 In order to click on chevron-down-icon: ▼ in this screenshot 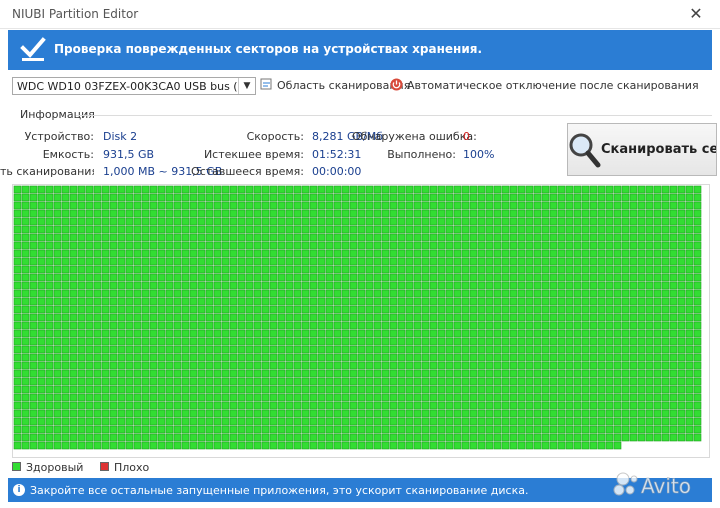, I will do `click(246, 86)`.